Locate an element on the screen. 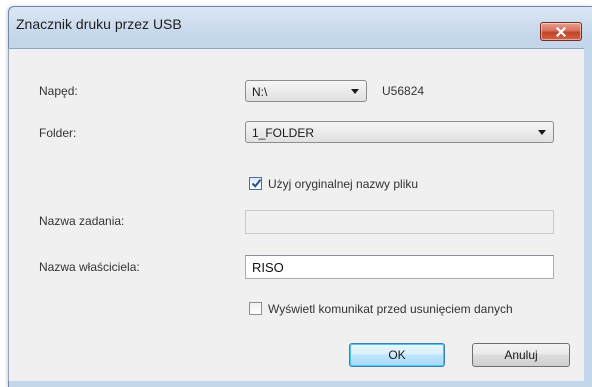 The width and height of the screenshot is (592, 387). folder-label: Folder: is located at coordinates (58, 133).